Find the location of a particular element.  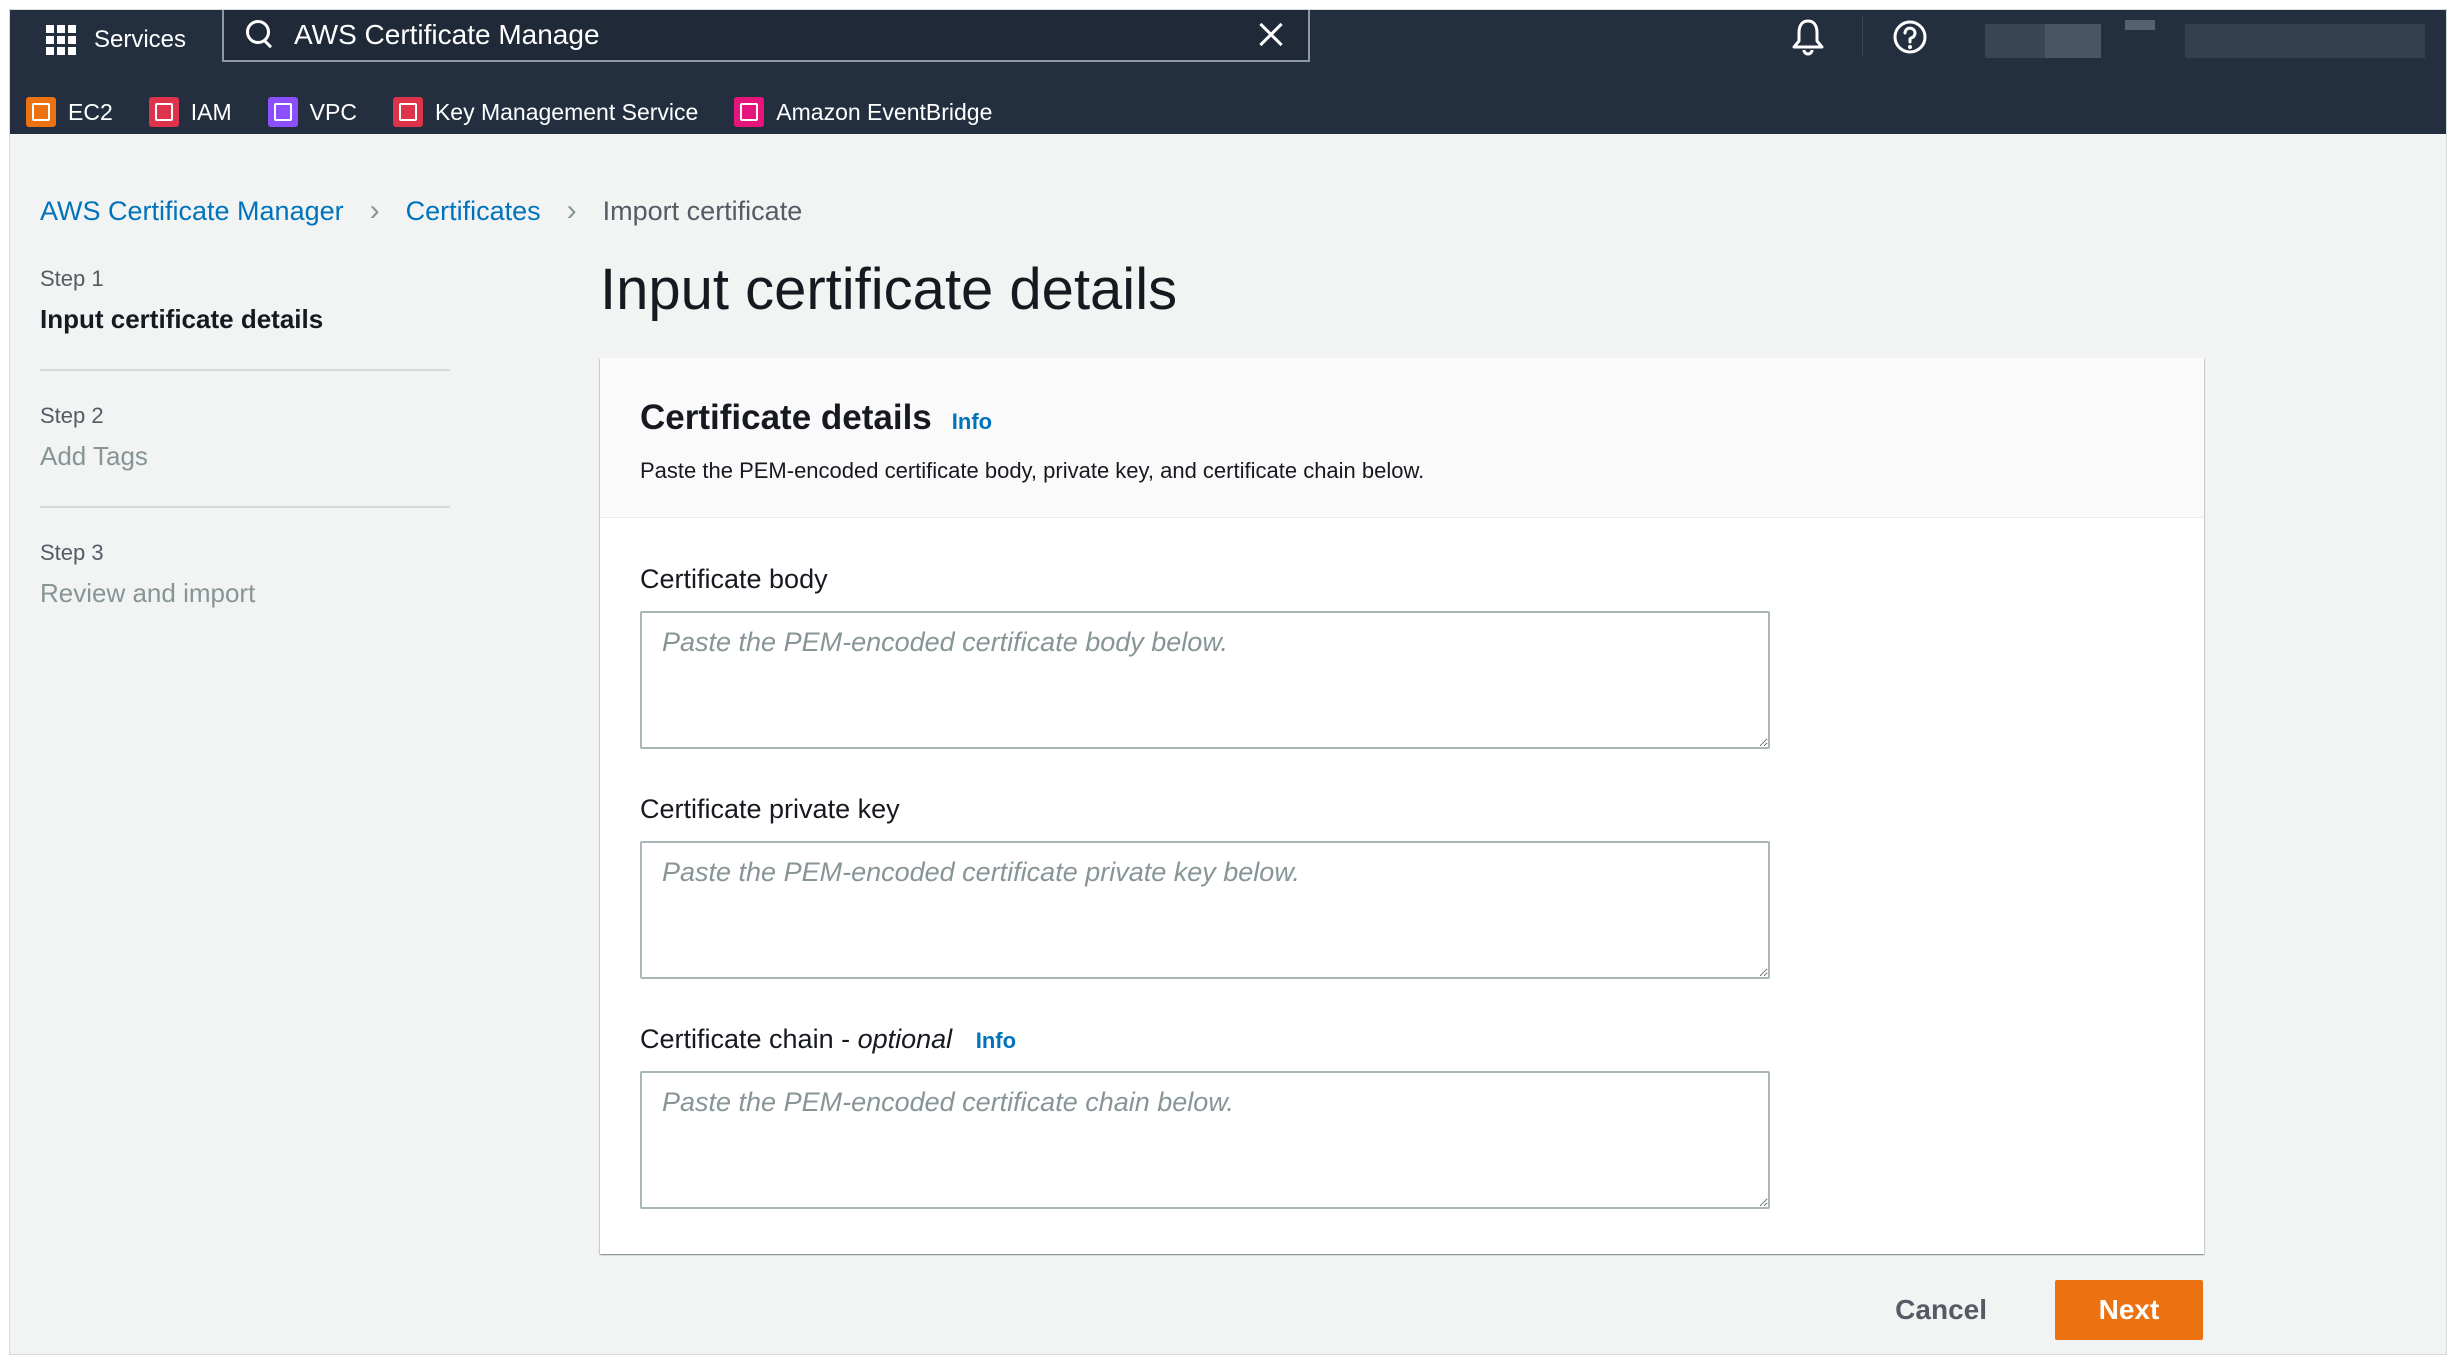

search-bar is located at coordinates (766, 36).